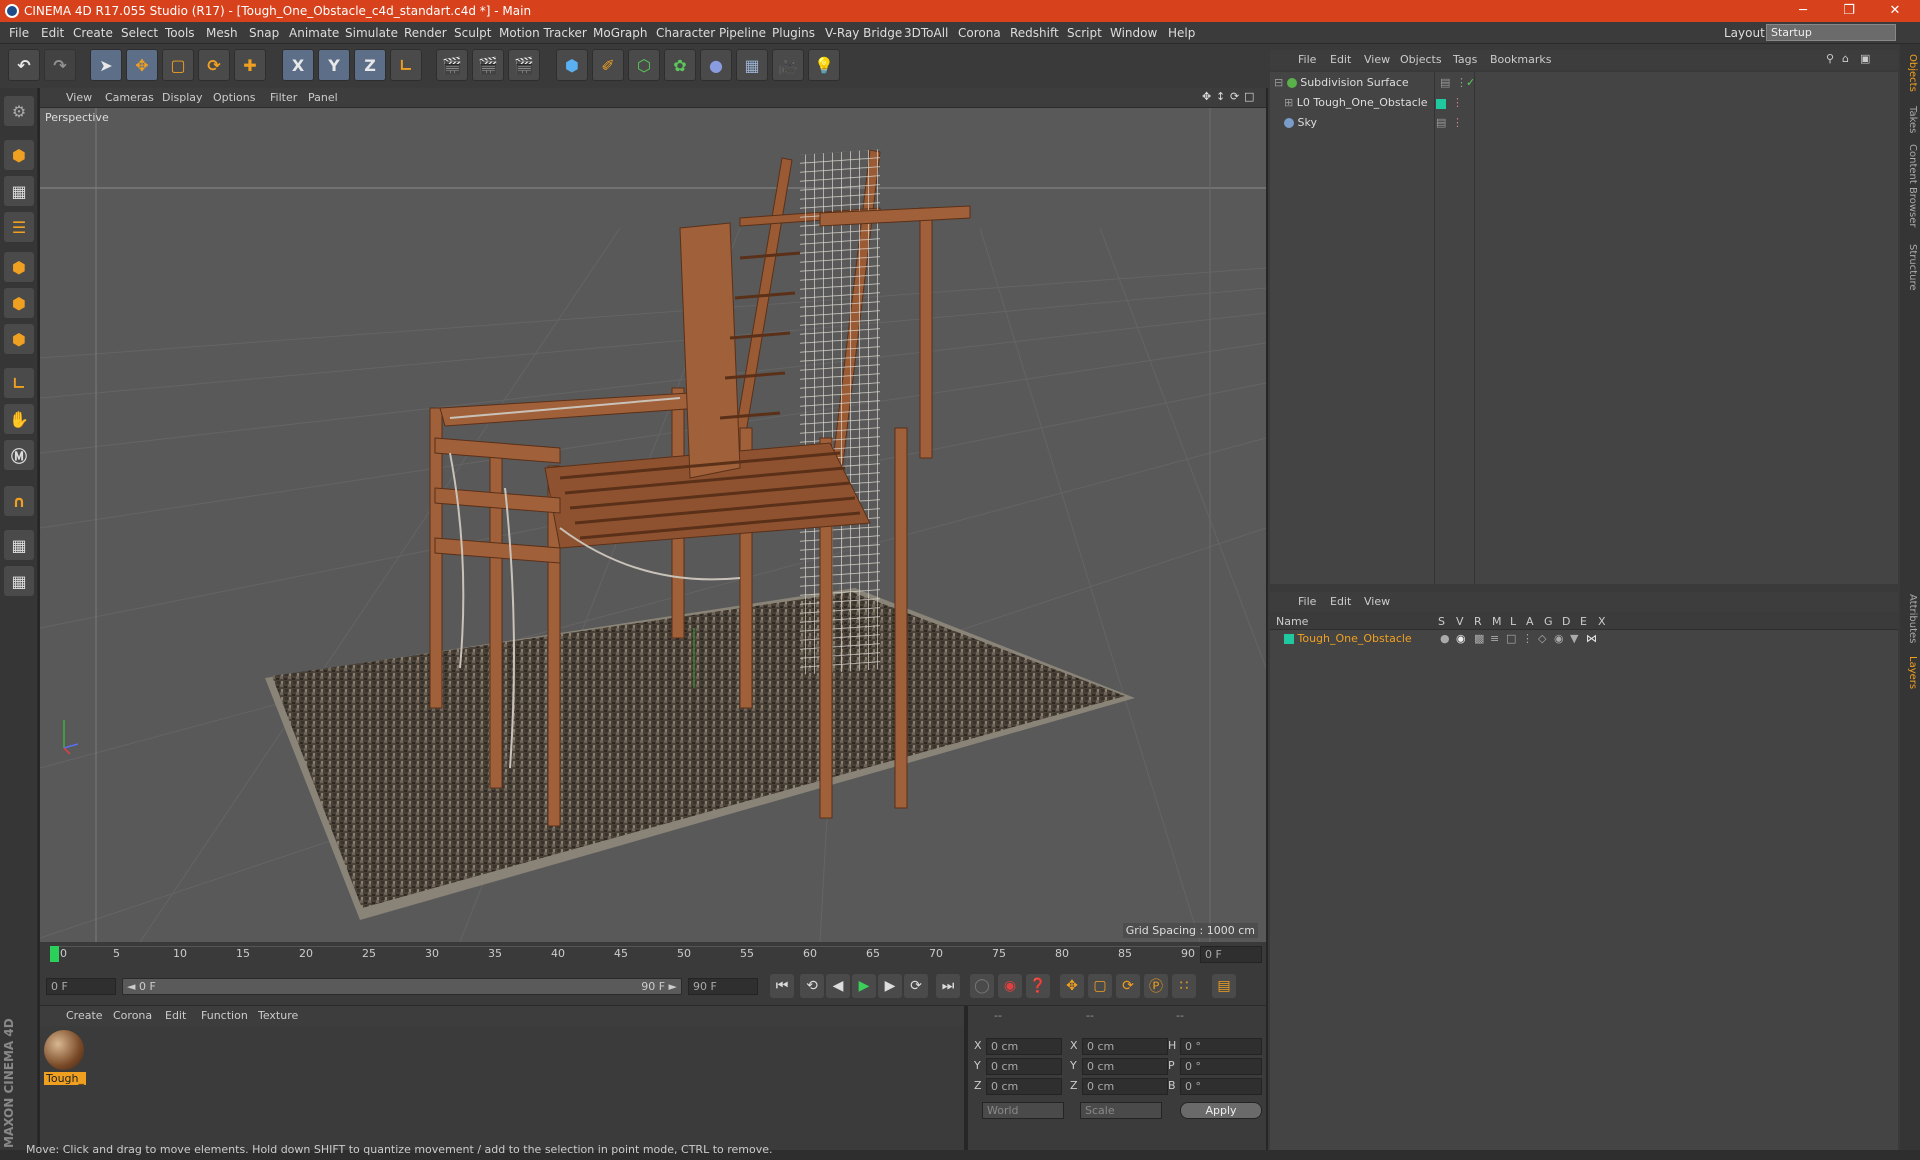  I want to click on menu-redshift: Redshift, so click(1034, 33).